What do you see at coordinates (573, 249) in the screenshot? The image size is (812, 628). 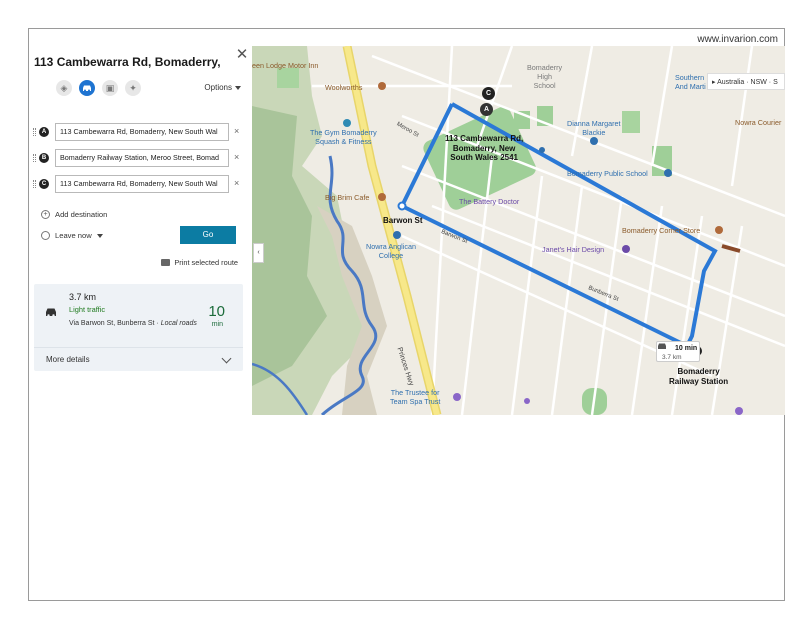 I see `label-janets-hair: Janet's Hair Design` at bounding box center [573, 249].